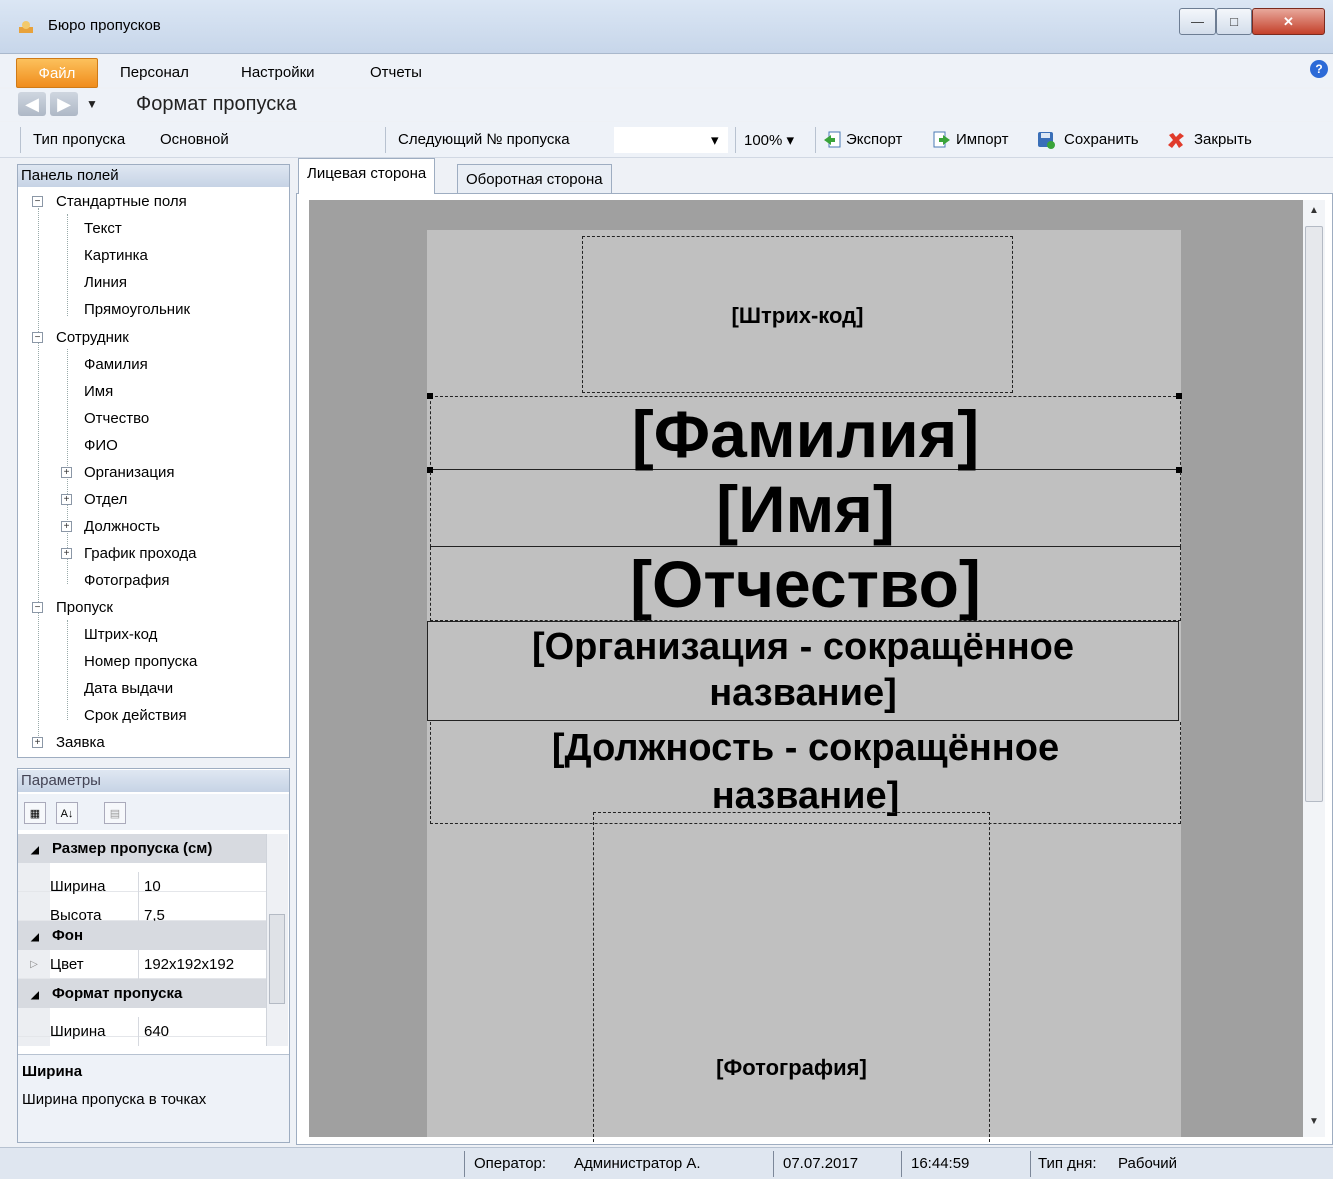 The width and height of the screenshot is (1333, 1179). Describe the element at coordinates (120, 634) in the screenshot. I see `tree-item-barcode: Штрих-код` at that location.